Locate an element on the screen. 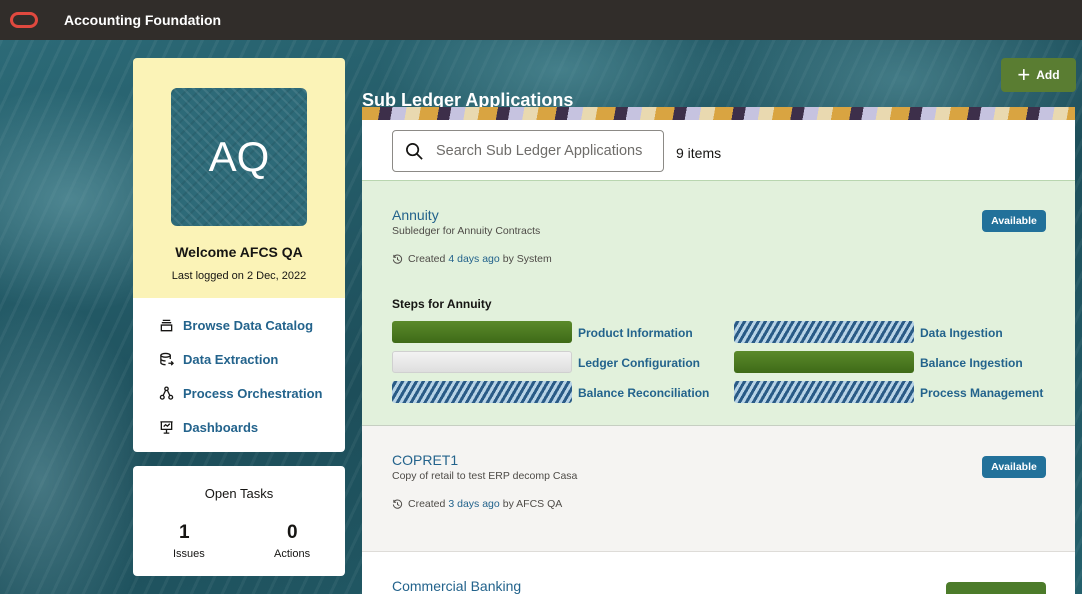  nav-item-label: Browse Data Catalog is located at coordinates (248, 325).